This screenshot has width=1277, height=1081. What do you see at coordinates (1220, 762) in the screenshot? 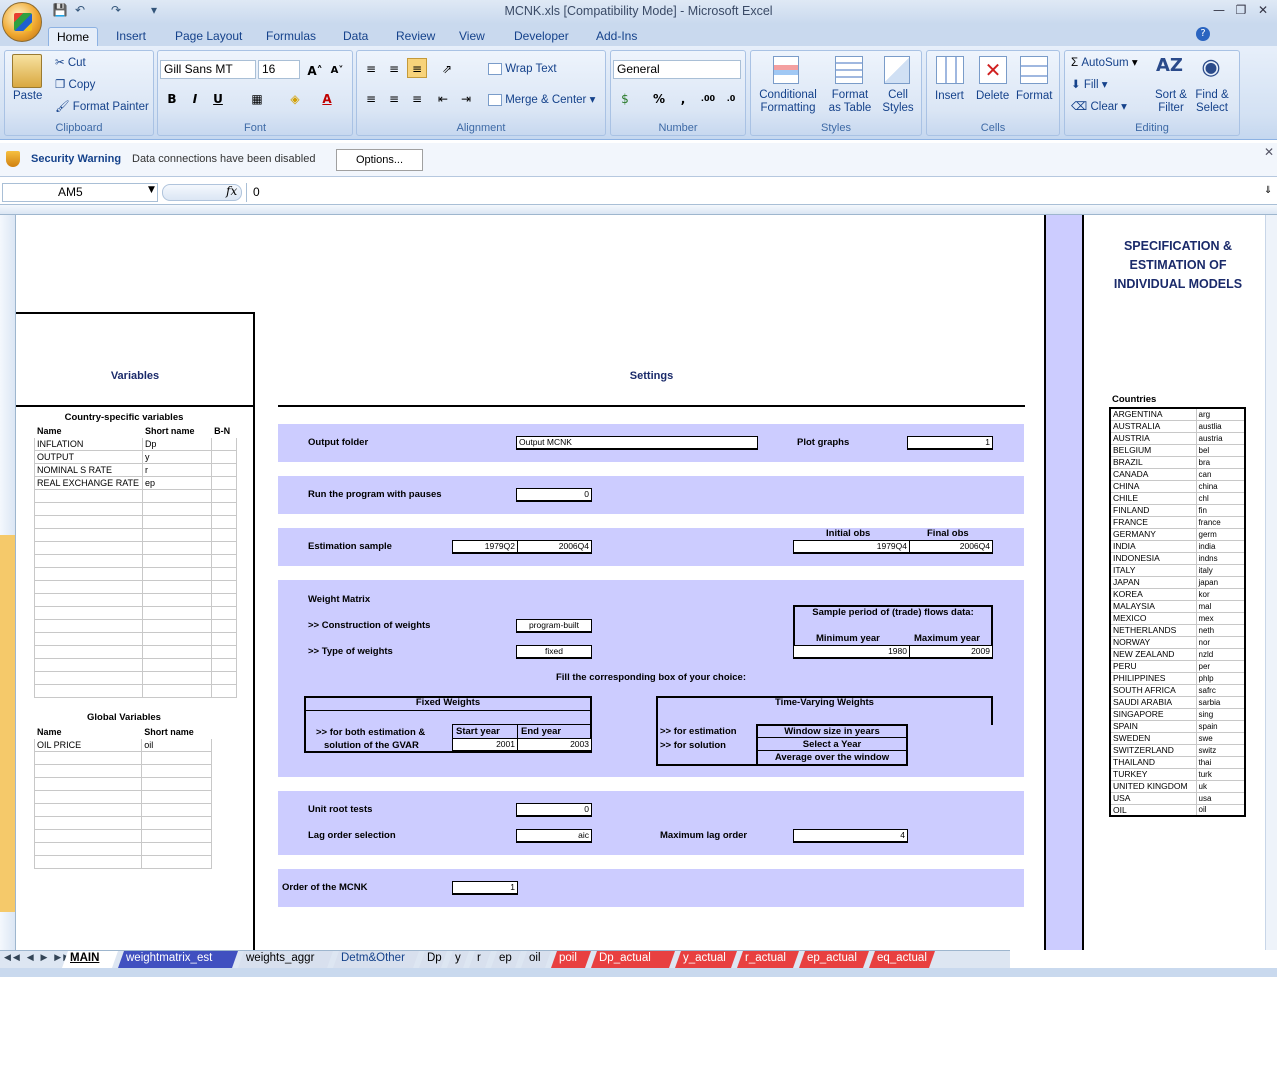
I see `country-code-cell: thai` at bounding box center [1220, 762].